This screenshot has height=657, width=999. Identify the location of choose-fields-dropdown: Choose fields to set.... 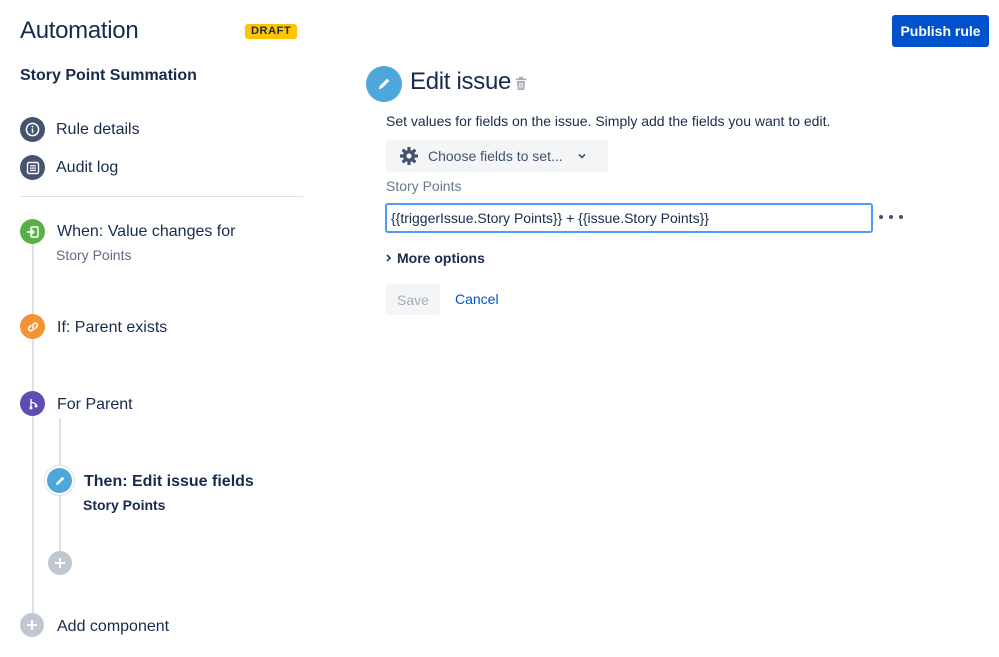
(497, 156).